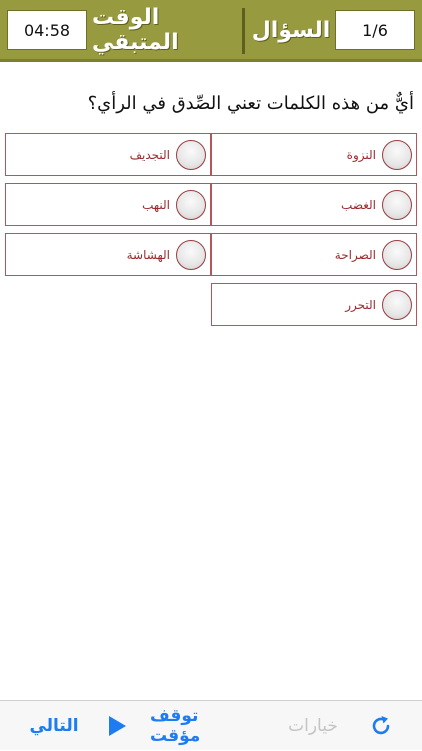 The image size is (422, 751). What do you see at coordinates (149, 154) in the screenshot?
I see `option-label: التجديف` at bounding box center [149, 154].